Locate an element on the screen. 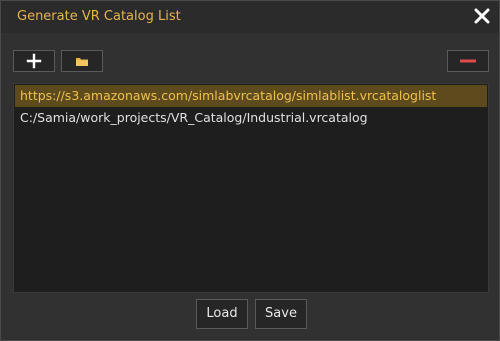  remove-catalog-button is located at coordinates (468, 61).